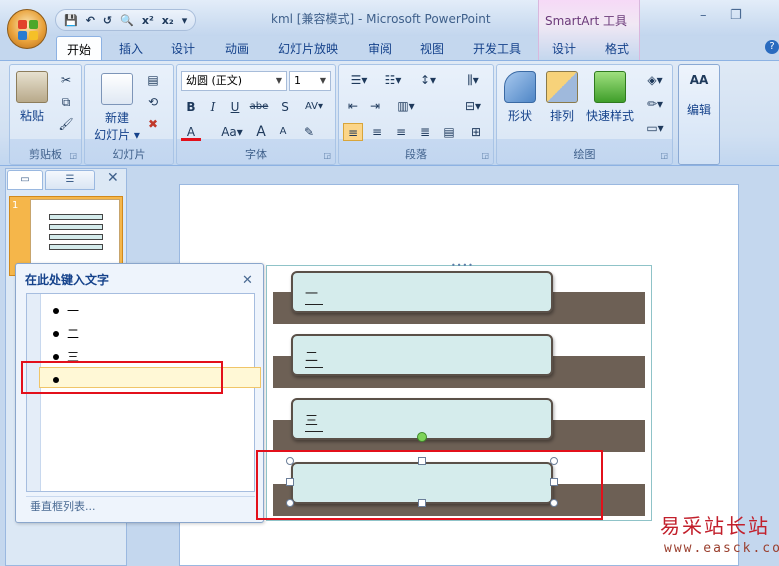 The height and width of the screenshot is (566, 779). What do you see at coordinates (66, 333) in the screenshot?
I see `text-pane-item: 二` at bounding box center [66, 333].